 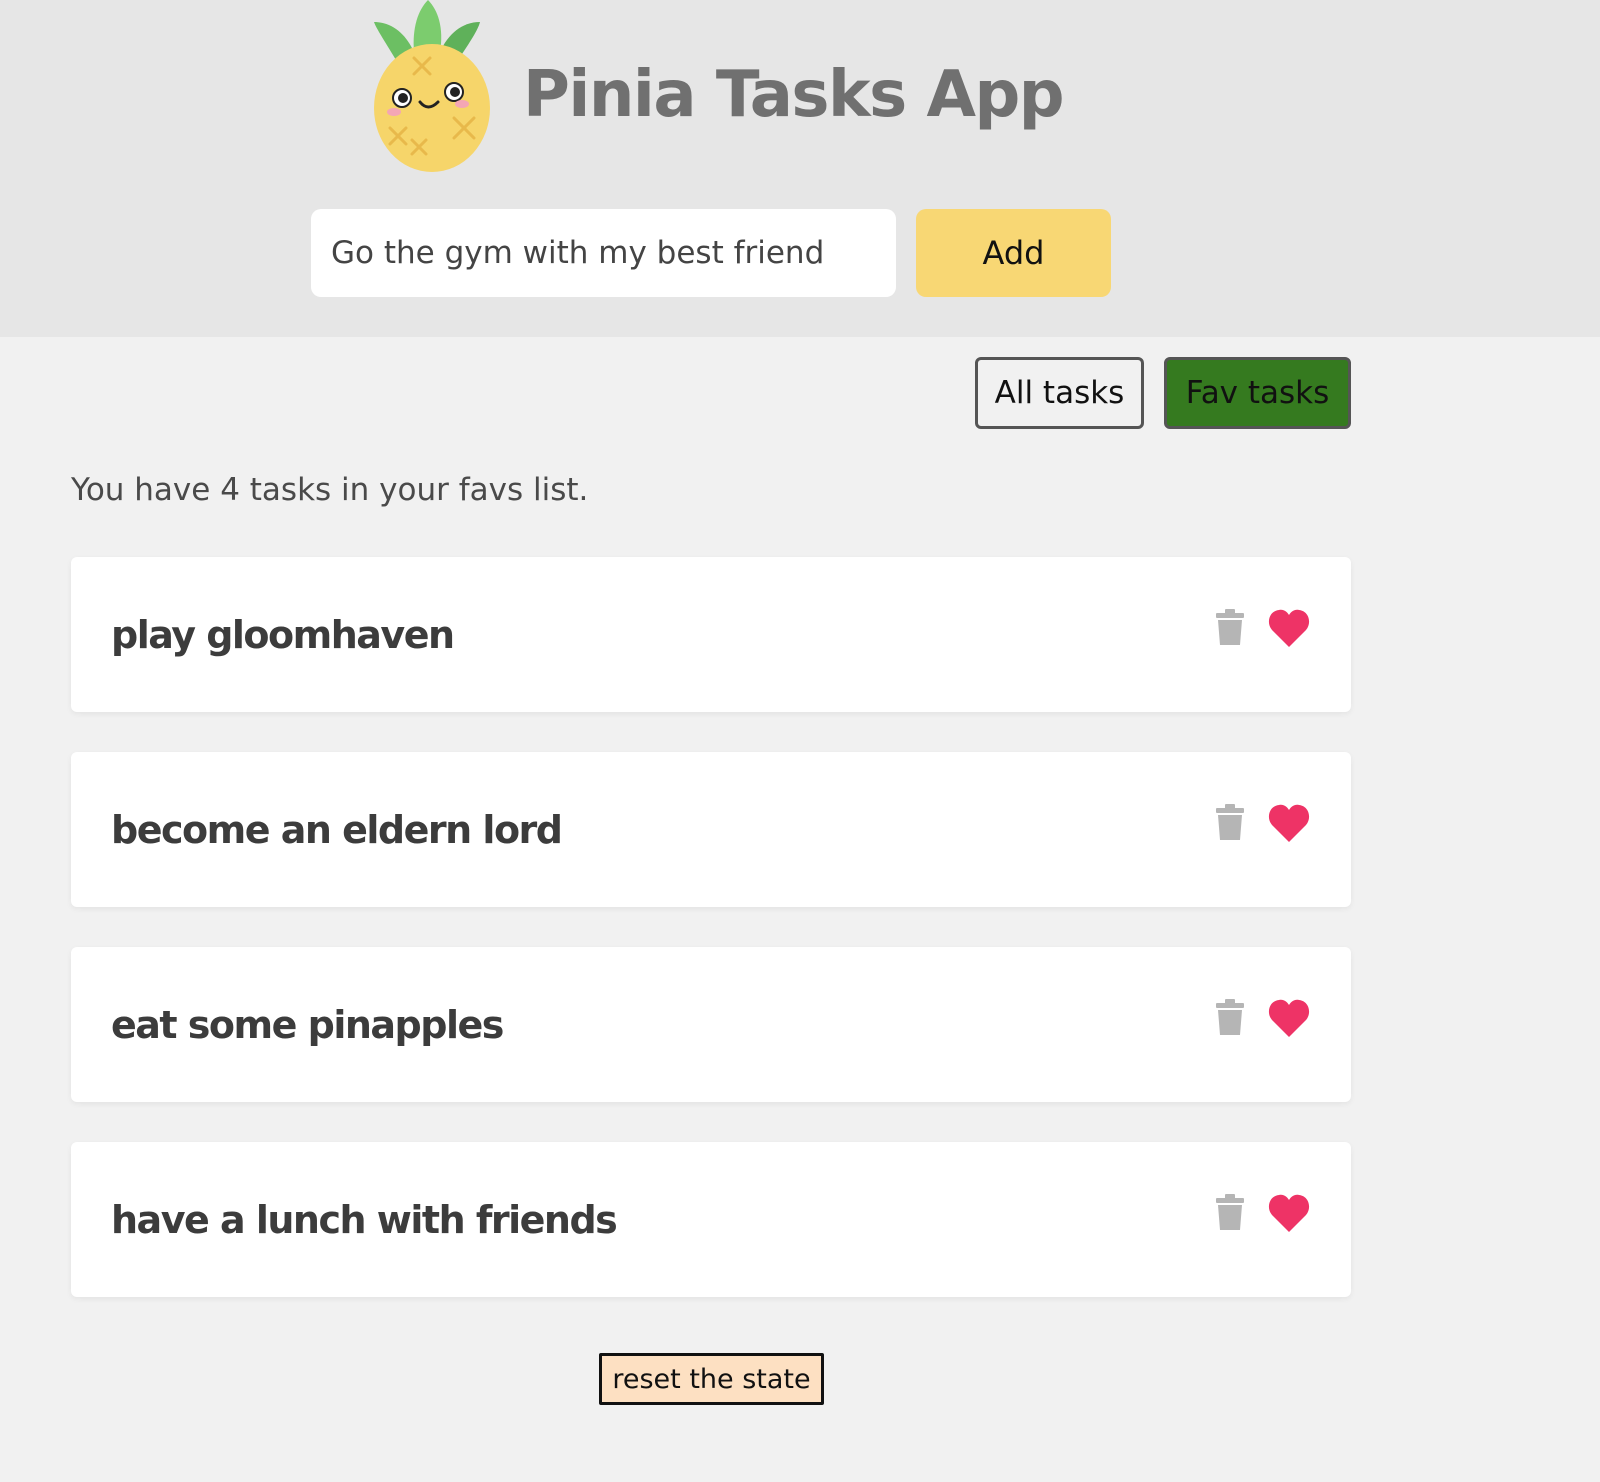 What do you see at coordinates (283, 634) in the screenshot?
I see `task-title: play gloomhaven` at bounding box center [283, 634].